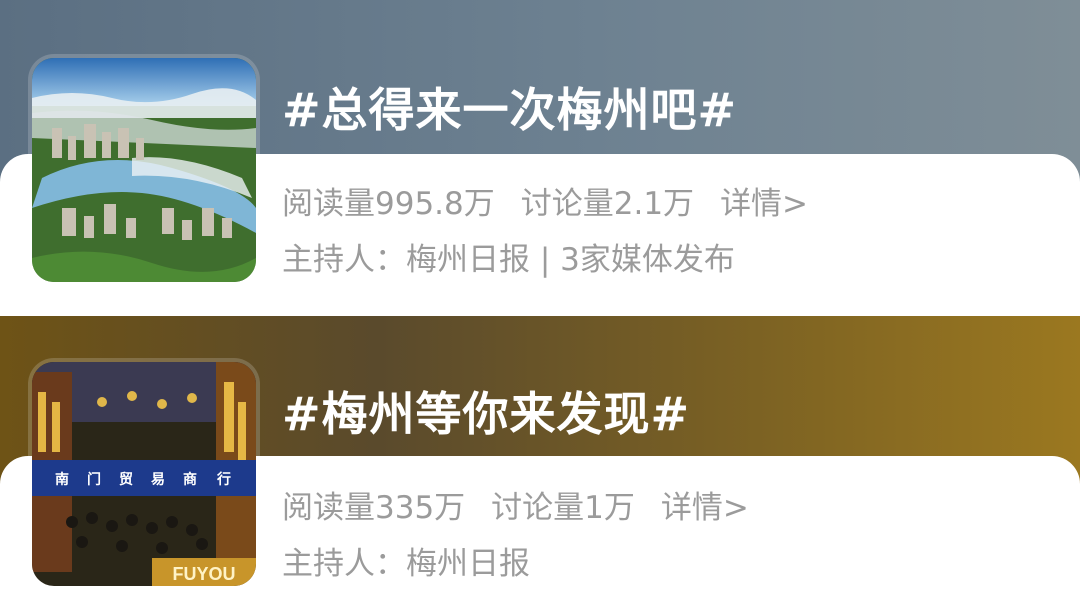 Image resolution: width=1080 pixels, height=610 pixels. What do you see at coordinates (540, 308) in the screenshot?
I see `card-separator` at bounding box center [540, 308].